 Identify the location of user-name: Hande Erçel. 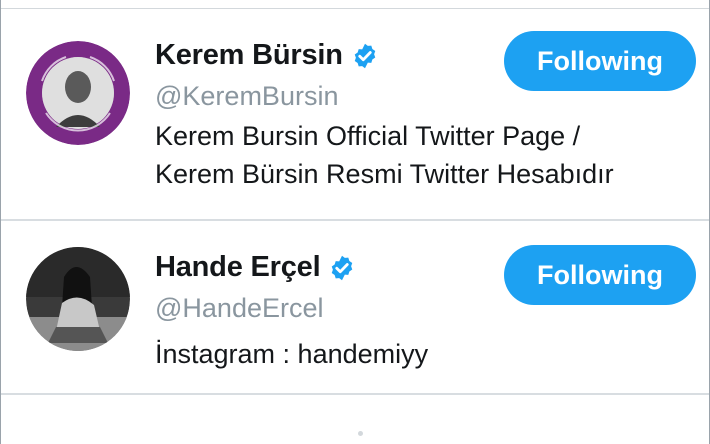
(238, 267).